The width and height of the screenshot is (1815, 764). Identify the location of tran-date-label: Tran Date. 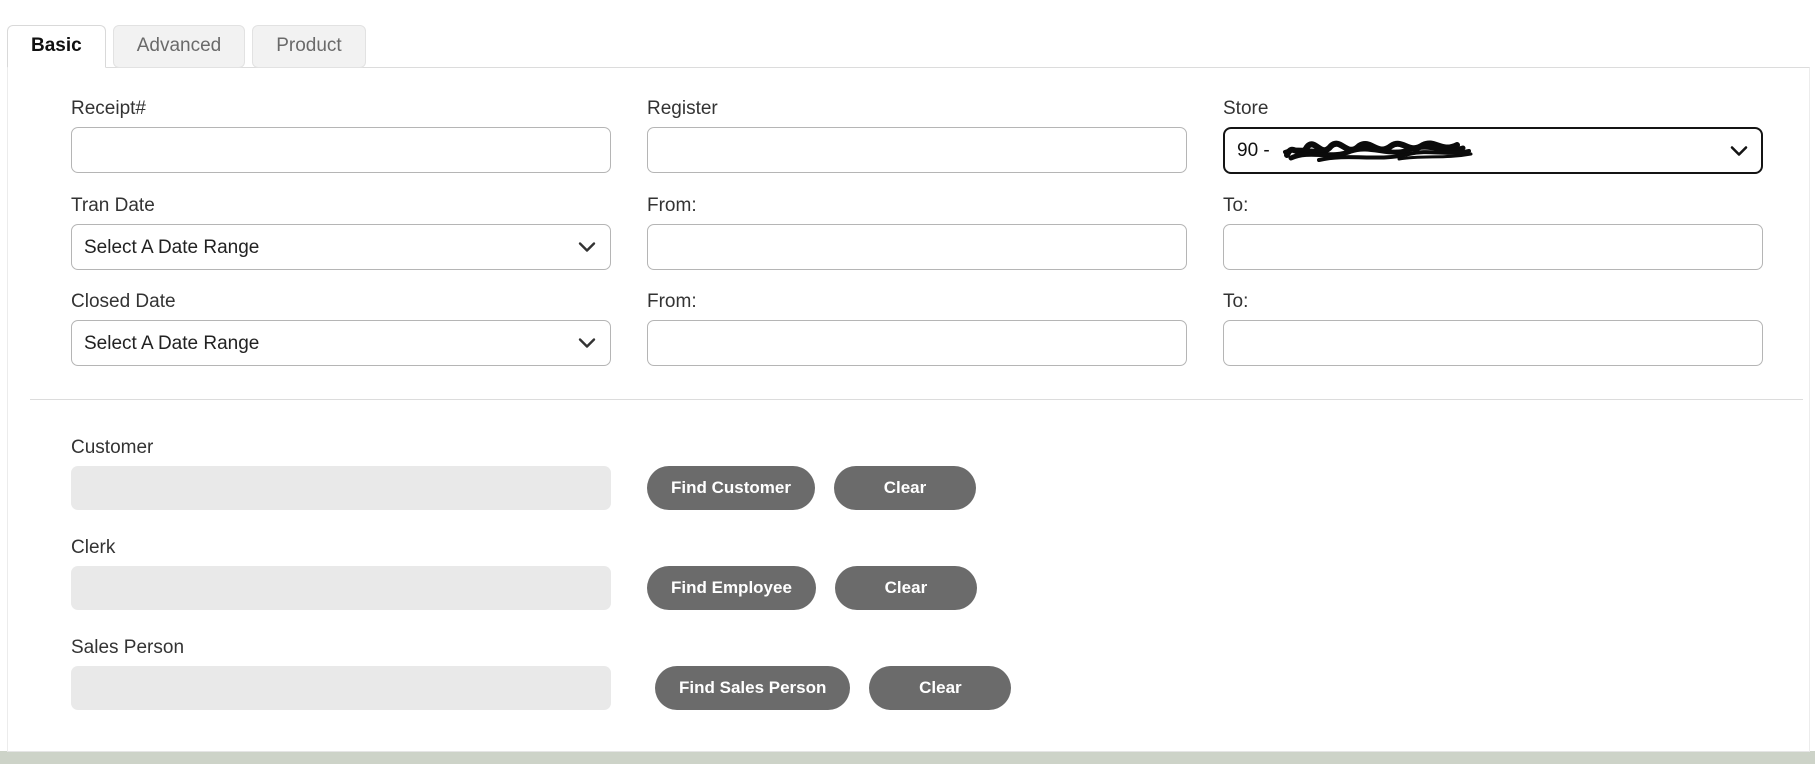
(113, 205).